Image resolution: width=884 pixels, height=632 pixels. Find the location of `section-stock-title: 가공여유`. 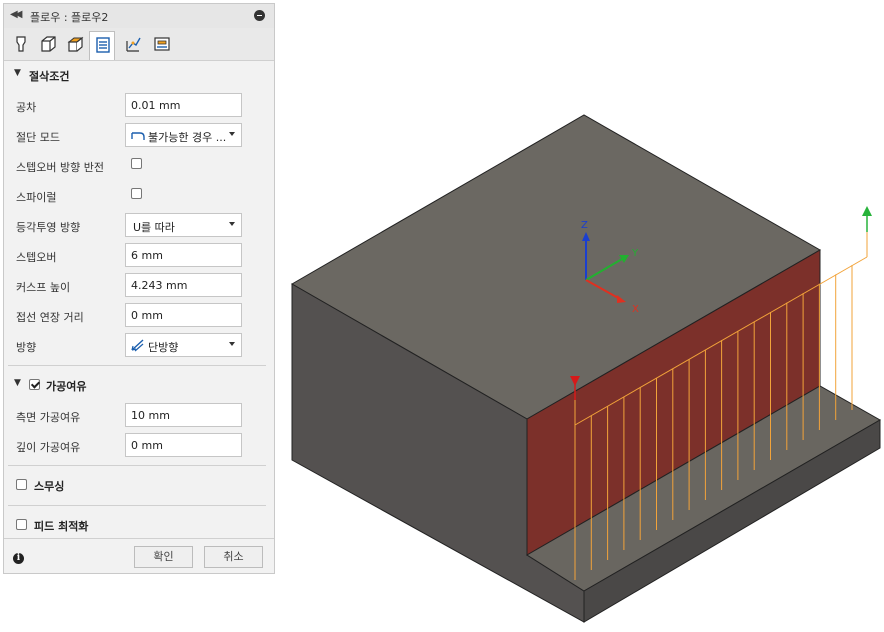

section-stock-title: 가공여유 is located at coordinates (66, 386).